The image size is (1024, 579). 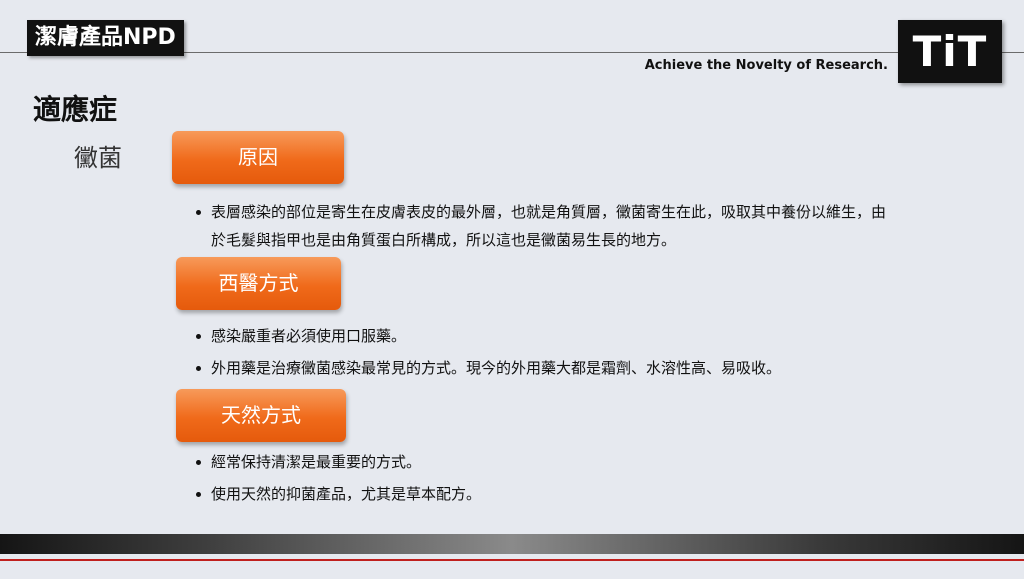 I want to click on footer-gradient-bar, so click(x=512, y=544).